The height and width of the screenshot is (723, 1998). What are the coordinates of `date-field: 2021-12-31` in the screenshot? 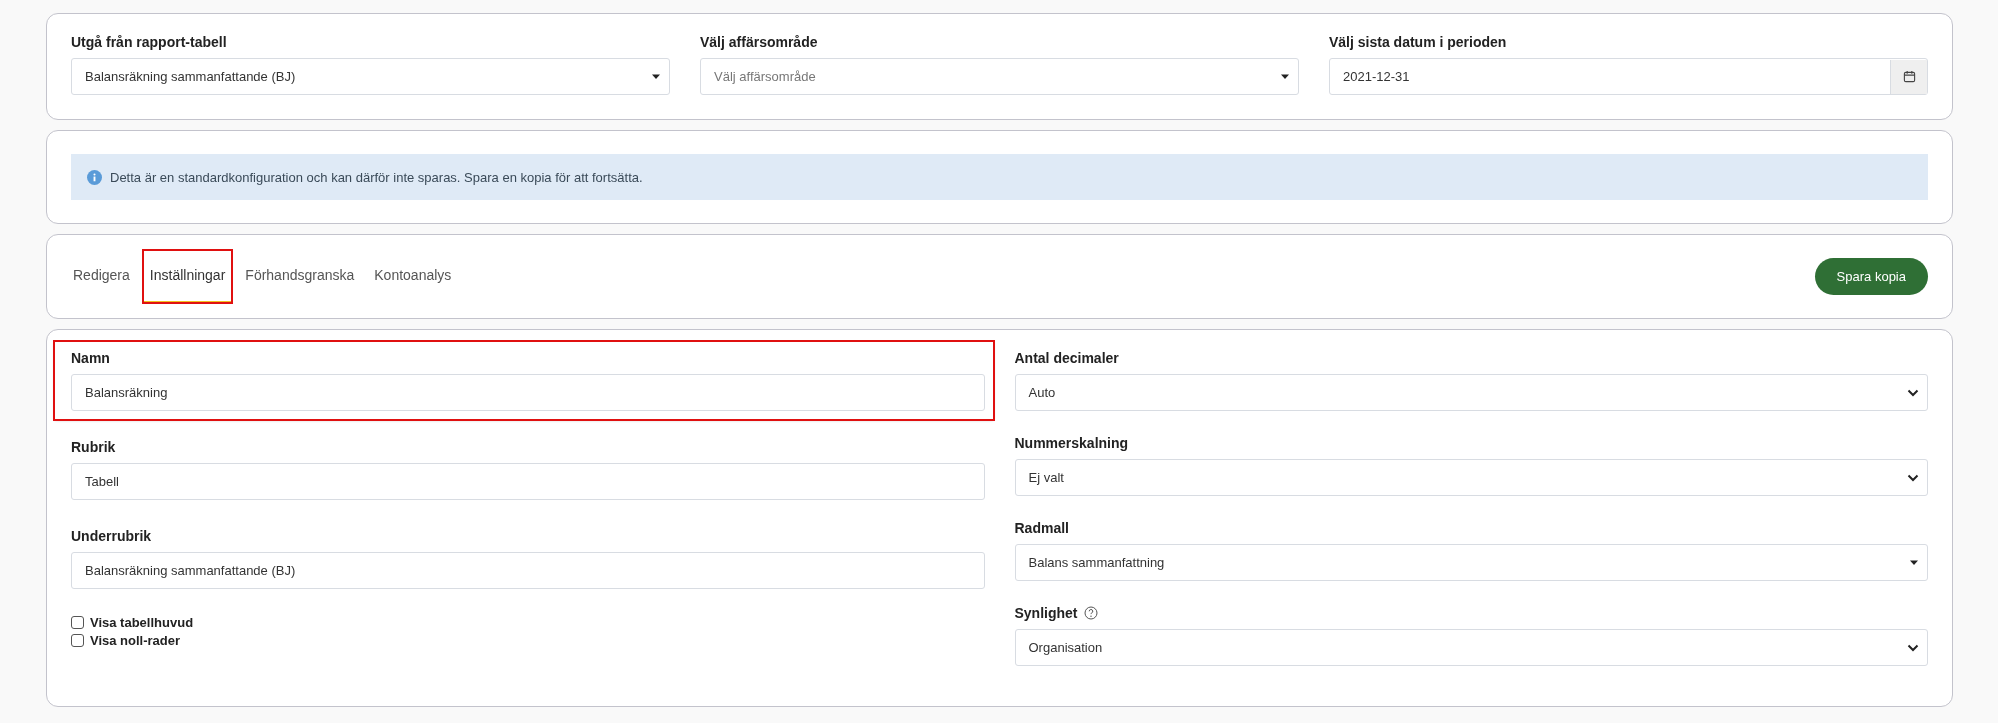 It's located at (1628, 76).